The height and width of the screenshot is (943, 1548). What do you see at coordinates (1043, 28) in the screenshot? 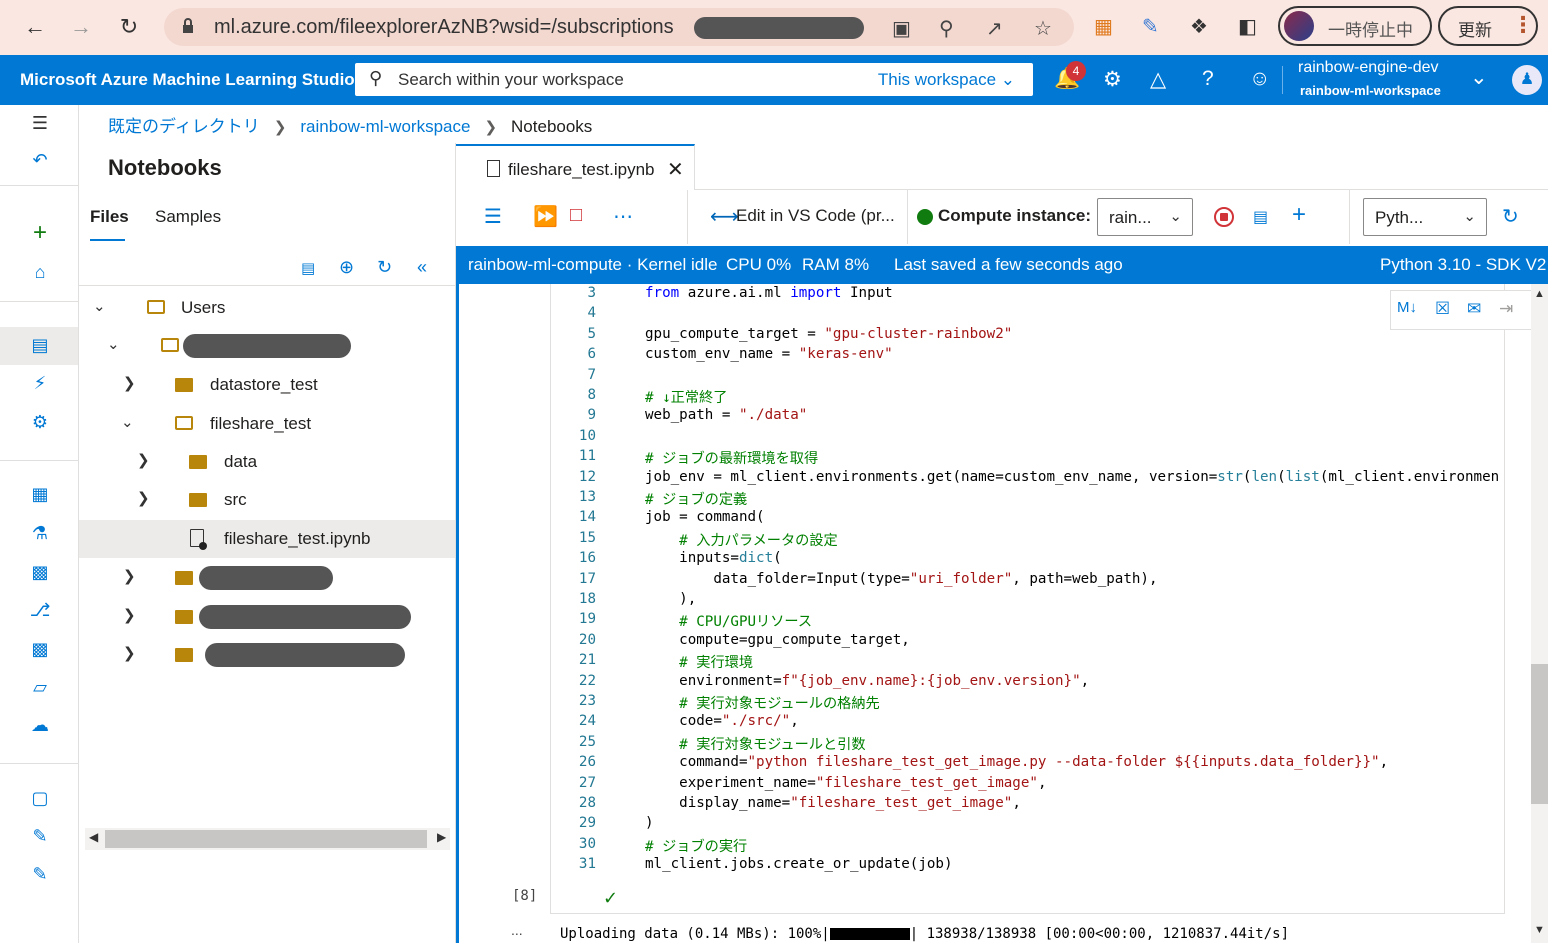
I see `bookmark-star-icon: ☆` at bounding box center [1043, 28].